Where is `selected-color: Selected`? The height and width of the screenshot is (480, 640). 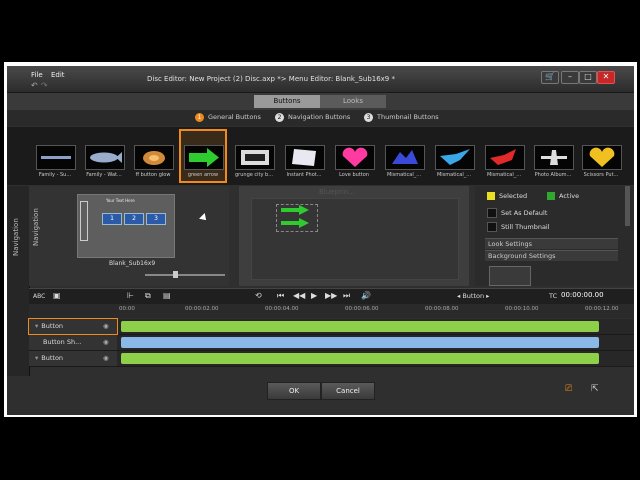
selected-color: Selected is located at coordinates (507, 196).